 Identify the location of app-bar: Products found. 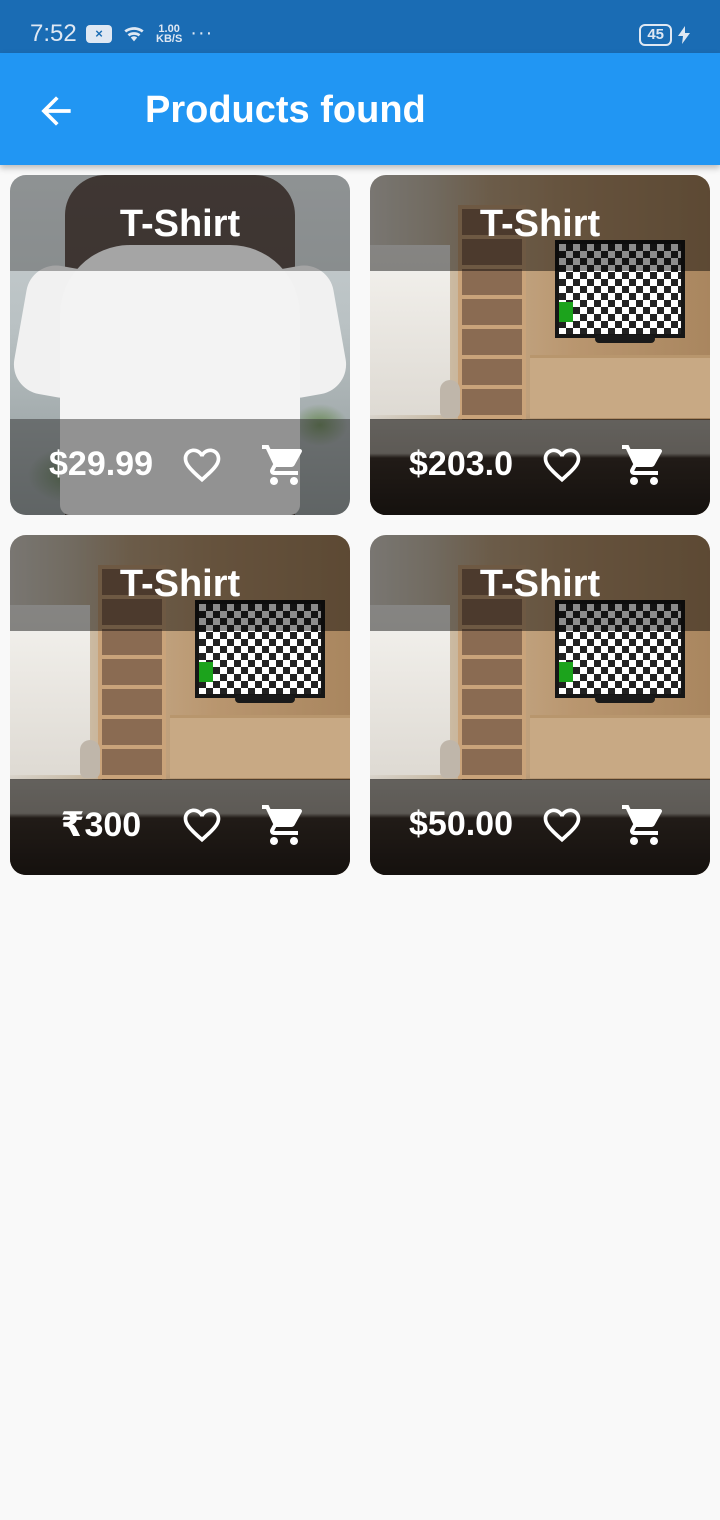
(360, 109).